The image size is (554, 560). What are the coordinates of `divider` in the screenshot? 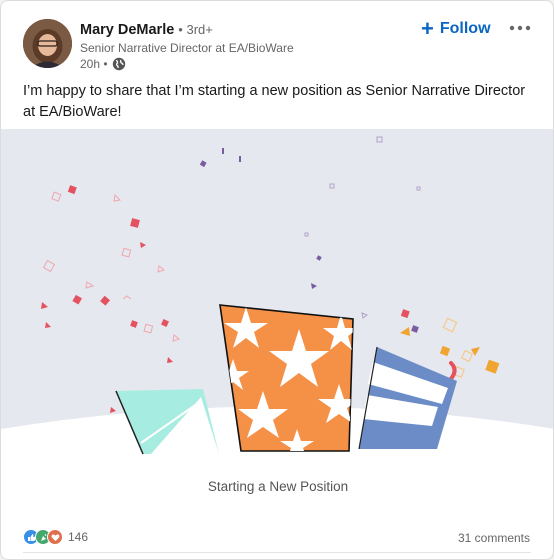 It's located at (277, 552).